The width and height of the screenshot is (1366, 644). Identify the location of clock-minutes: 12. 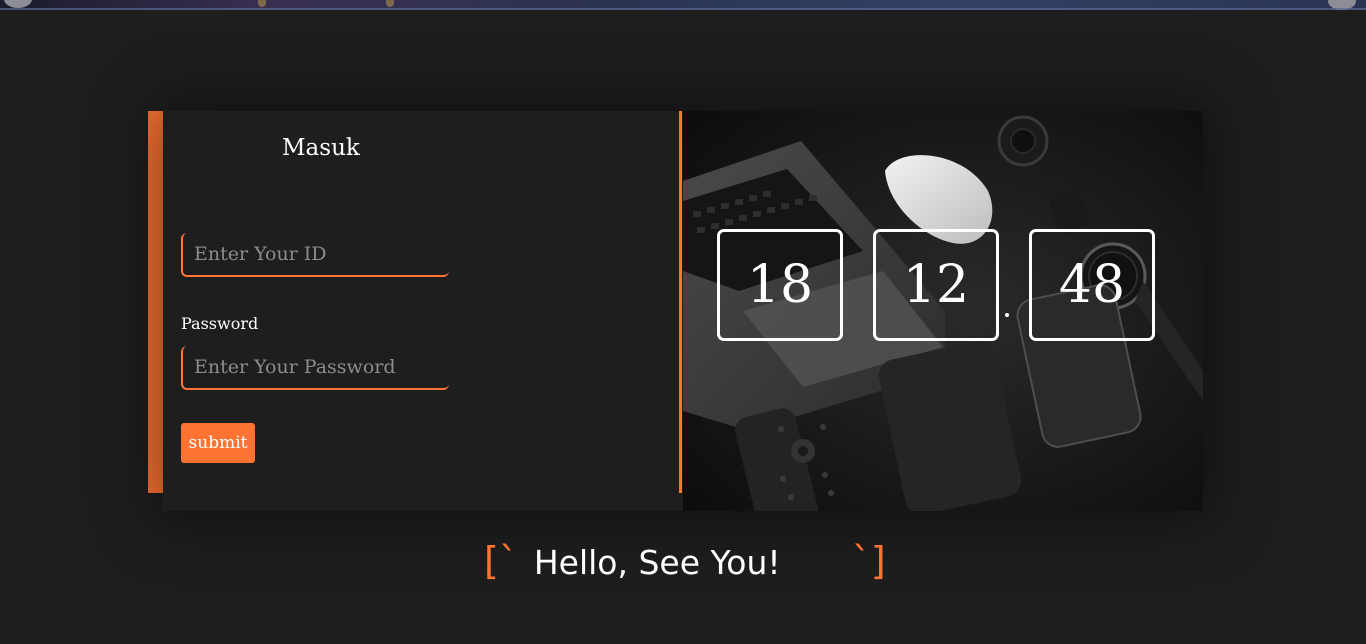
(936, 285).